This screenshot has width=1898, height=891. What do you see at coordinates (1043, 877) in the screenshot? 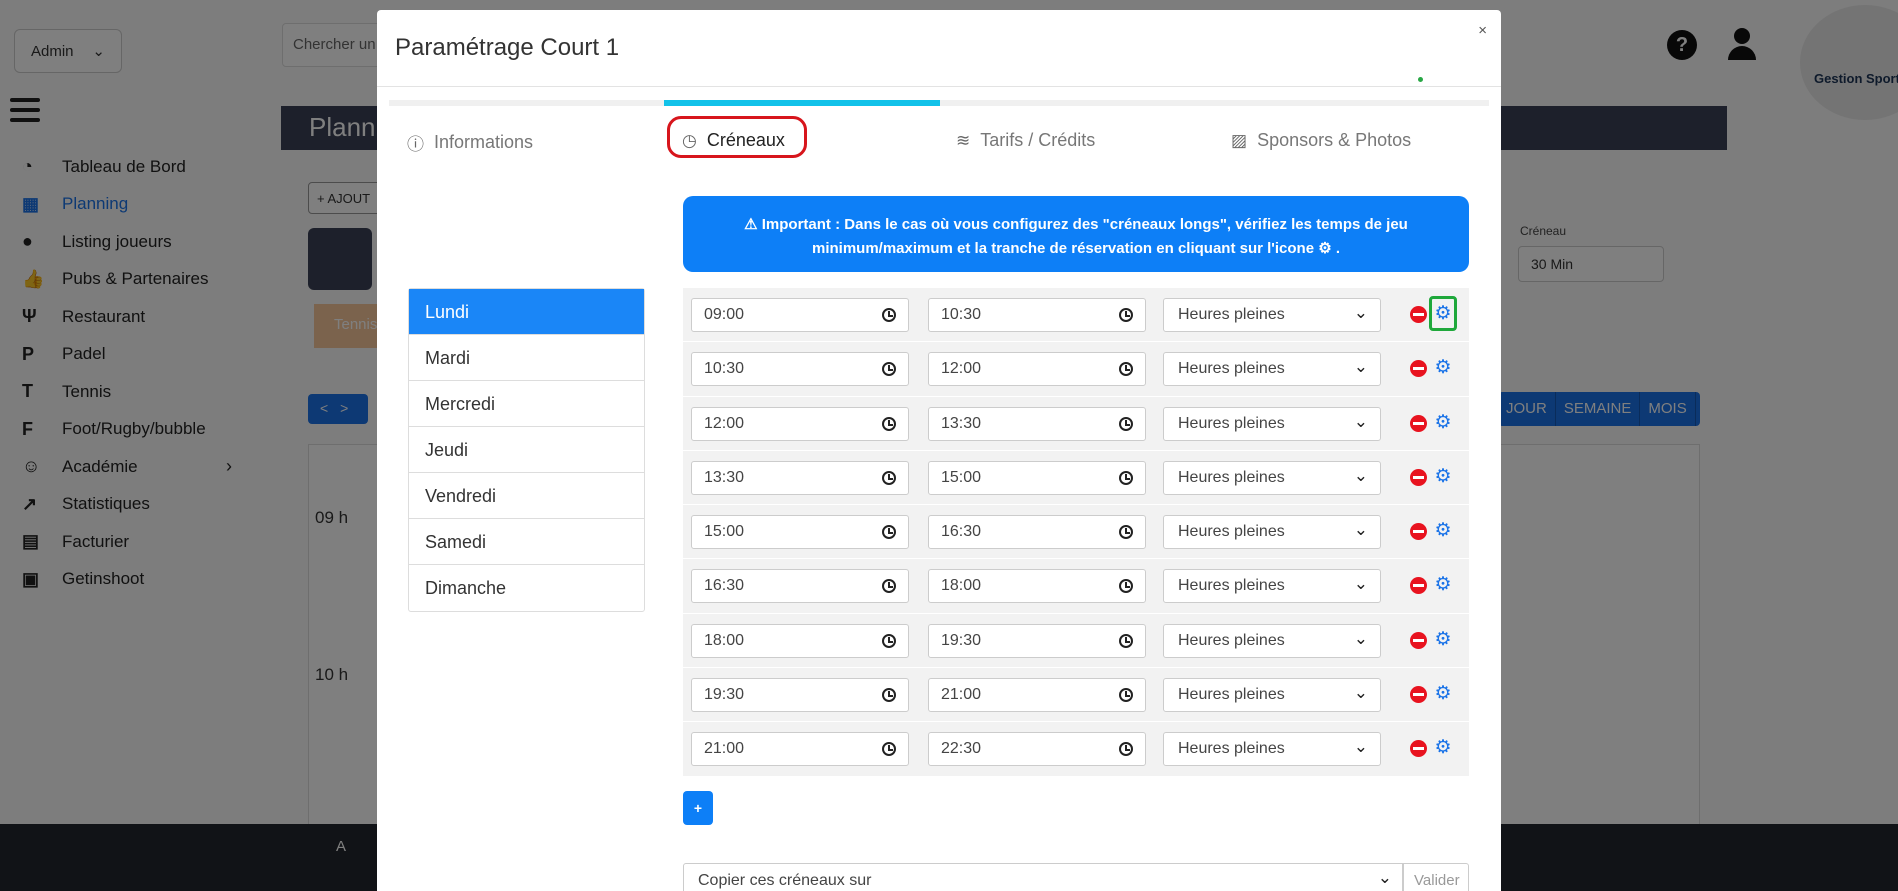
I see `copy-slots-select: Copier ces créneaux sur ⌄` at bounding box center [1043, 877].